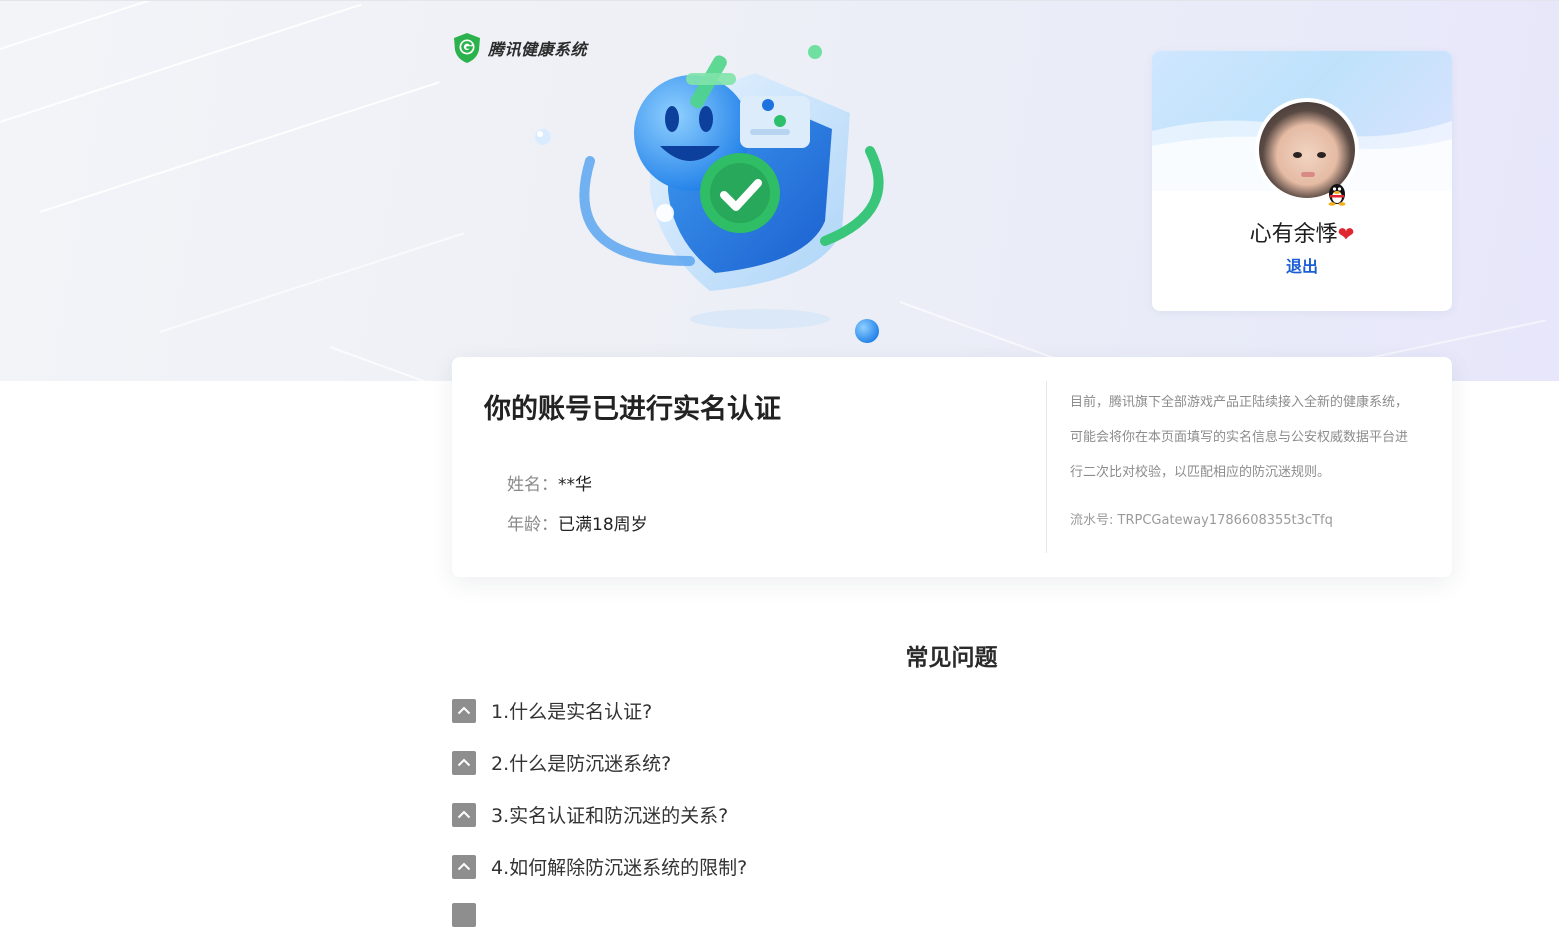 Image resolution: width=1559 pixels, height=927 pixels. Describe the element at coordinates (575, 485) in the screenshot. I see `name-value: **华` at that location.